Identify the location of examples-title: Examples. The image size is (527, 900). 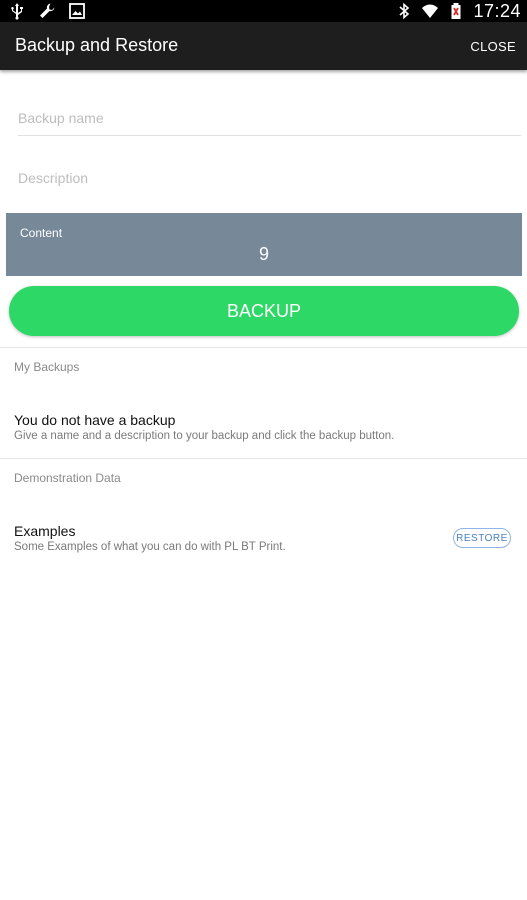
(45, 531).